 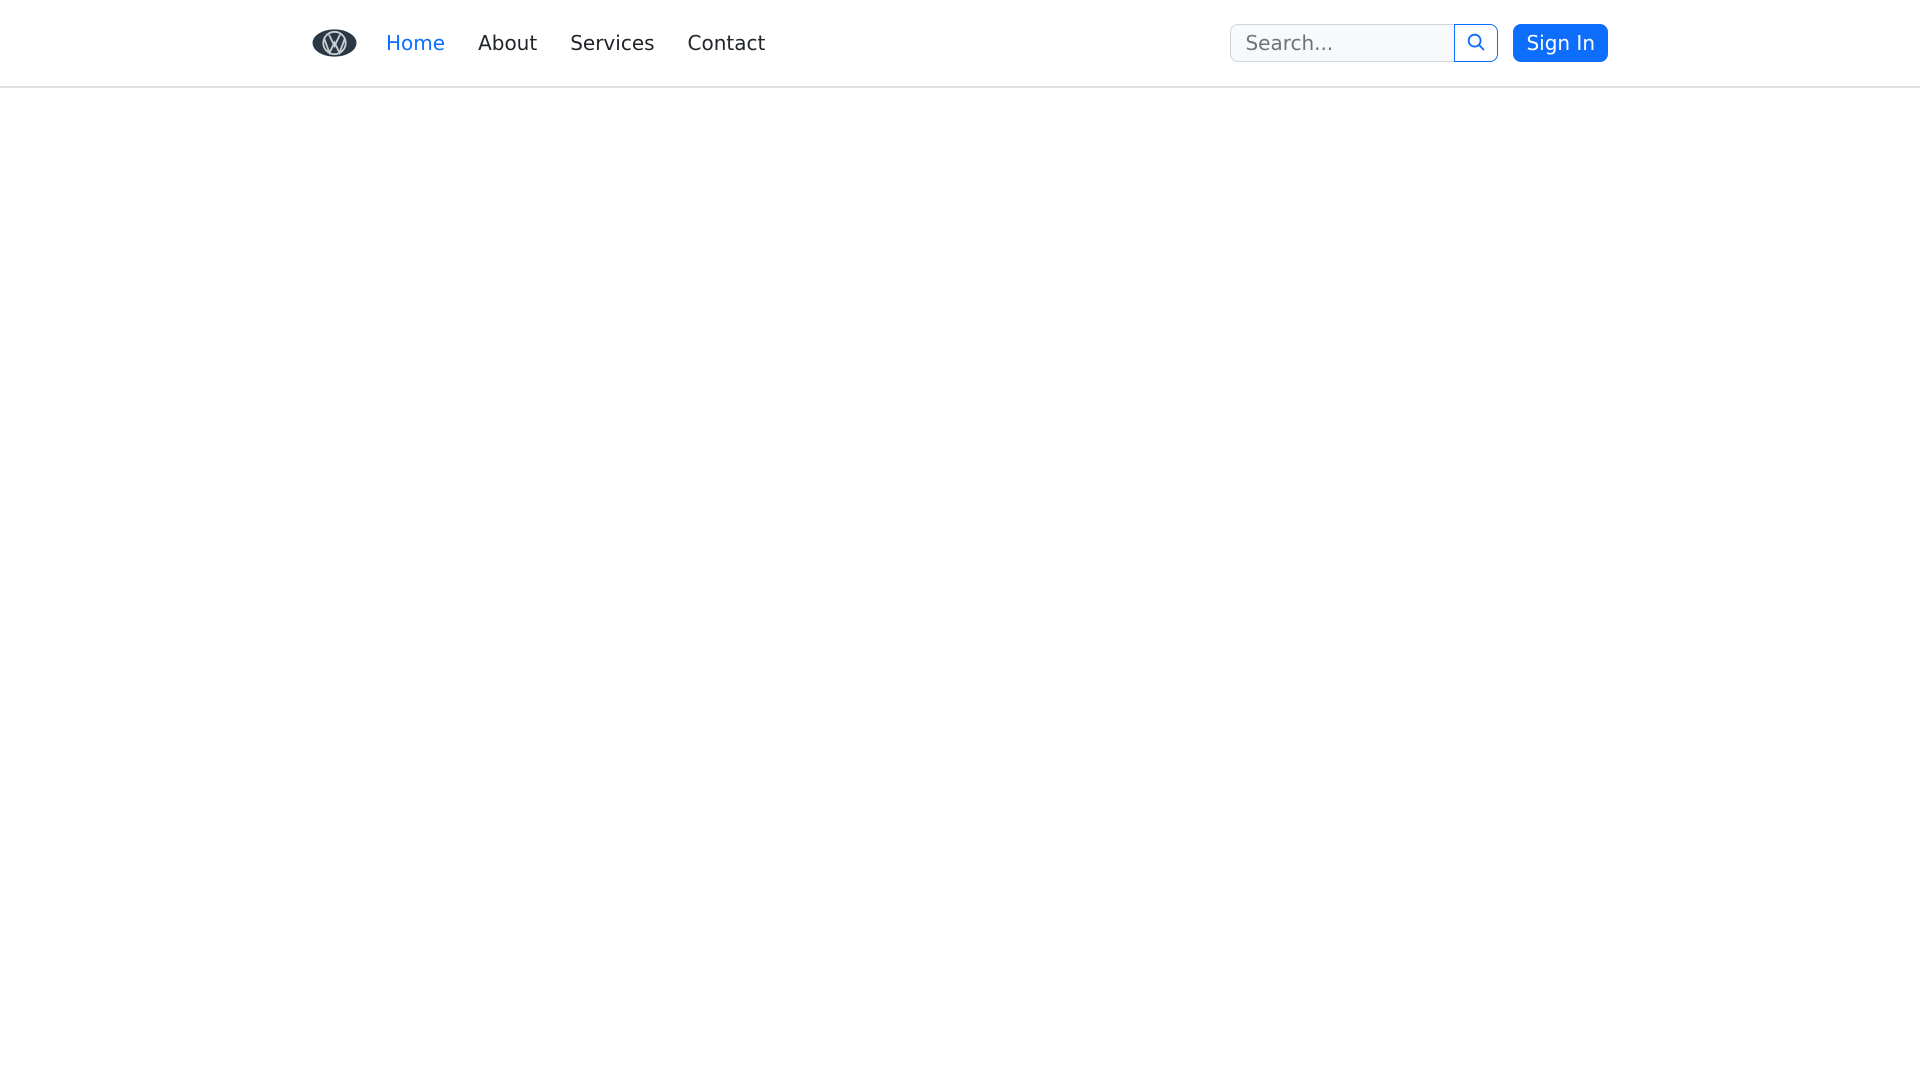 I want to click on navbar: Home About Services Contact Sign I, so click(x=960, y=44).